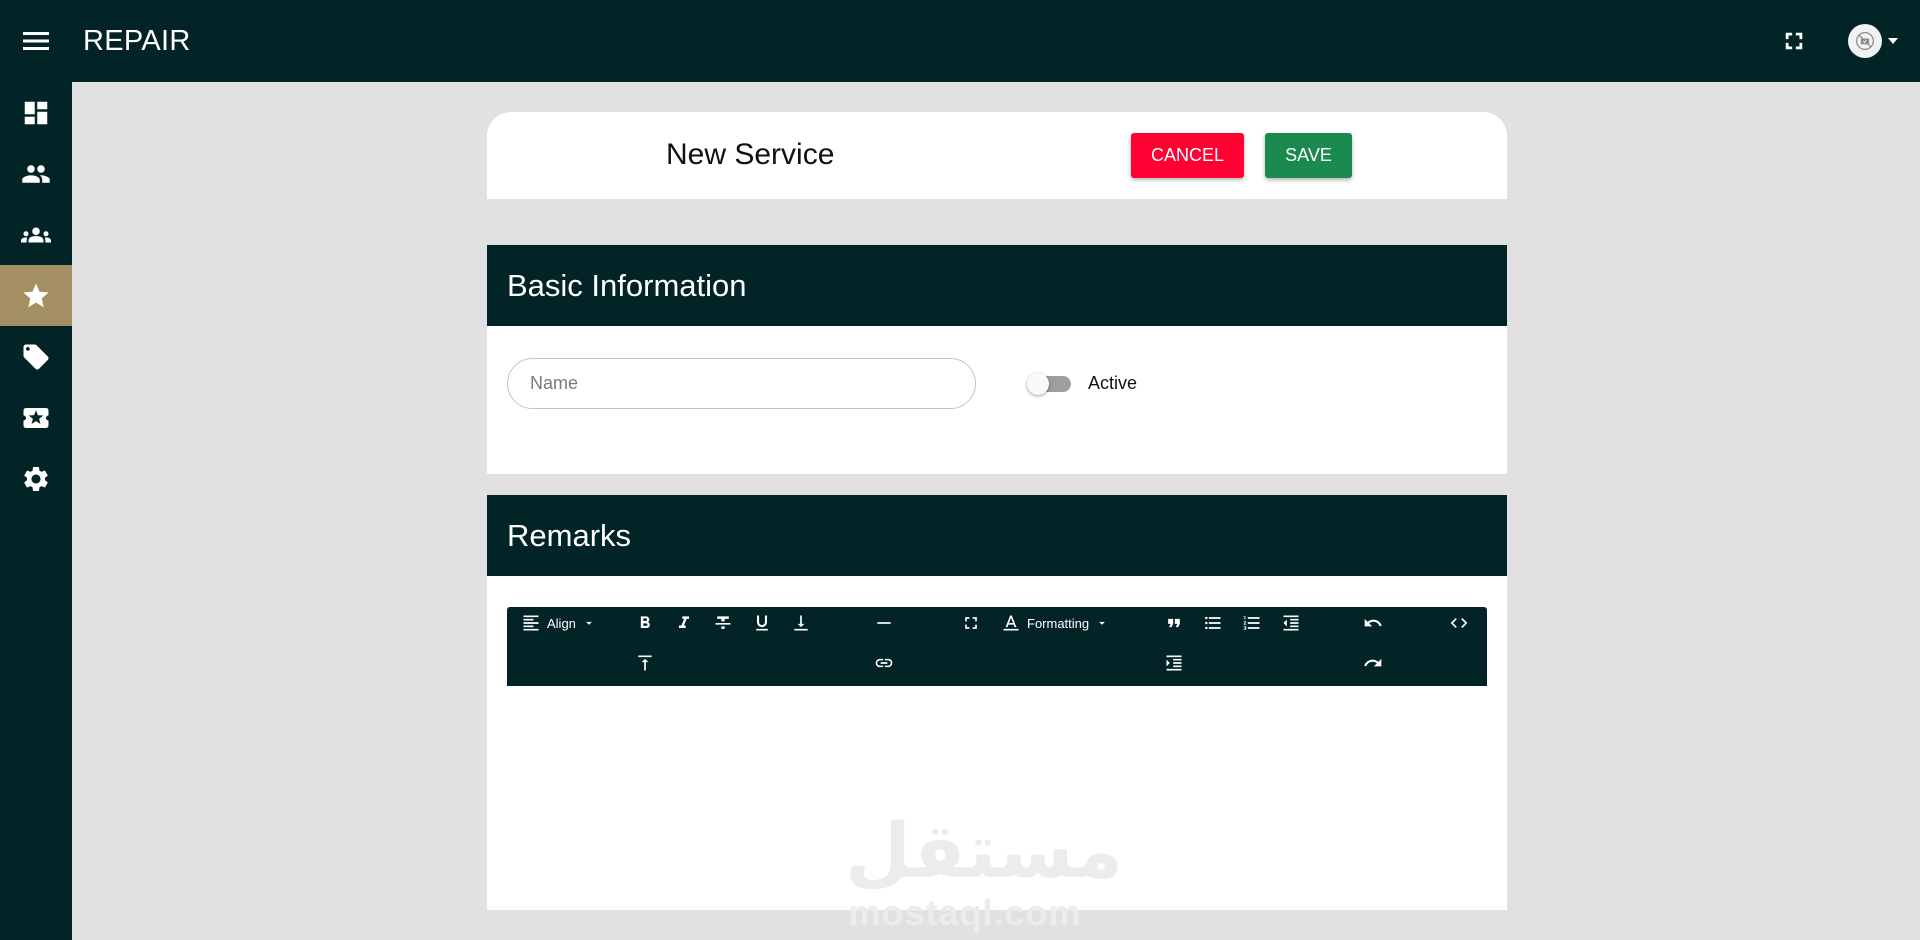  Describe the element at coordinates (36, 511) in the screenshot. I see `sidebar` at that location.